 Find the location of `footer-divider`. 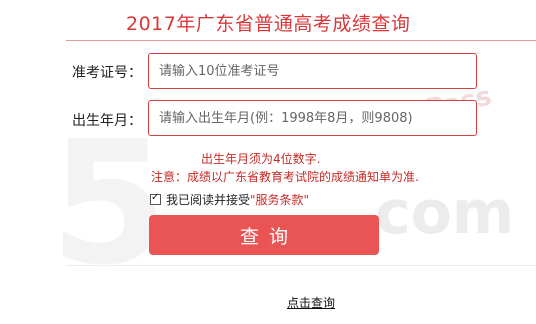

footer-divider is located at coordinates (301, 265).